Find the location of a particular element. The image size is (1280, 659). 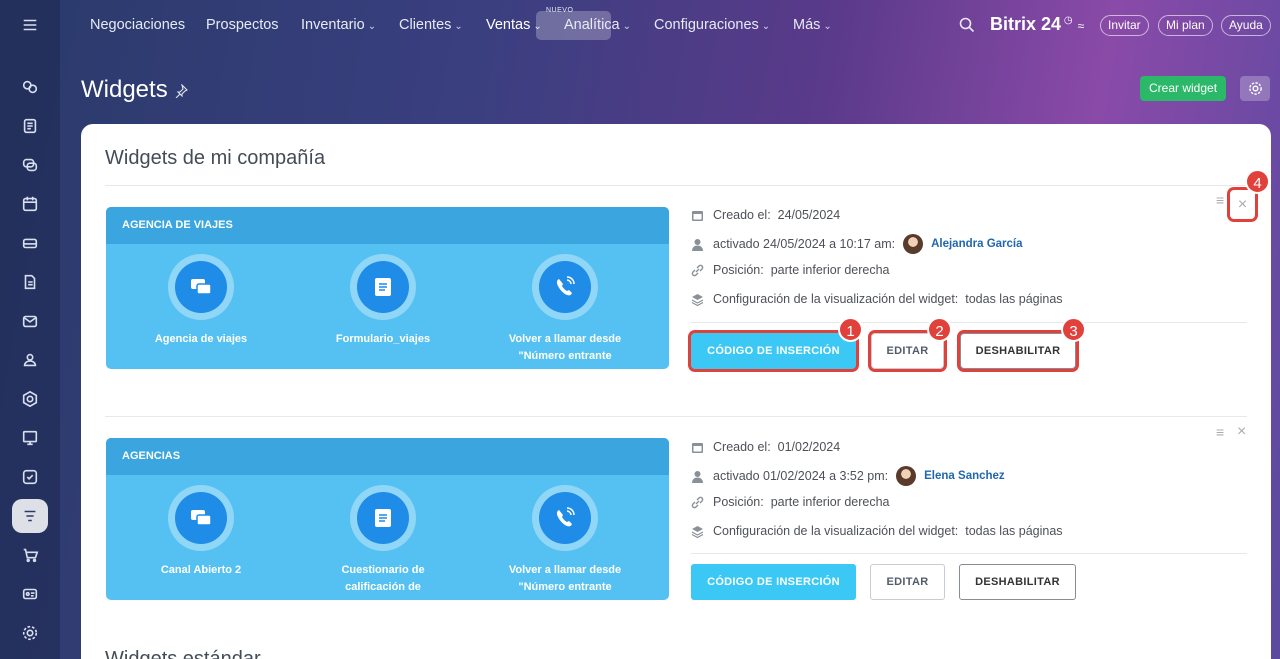

page-settings-button is located at coordinates (1255, 88).